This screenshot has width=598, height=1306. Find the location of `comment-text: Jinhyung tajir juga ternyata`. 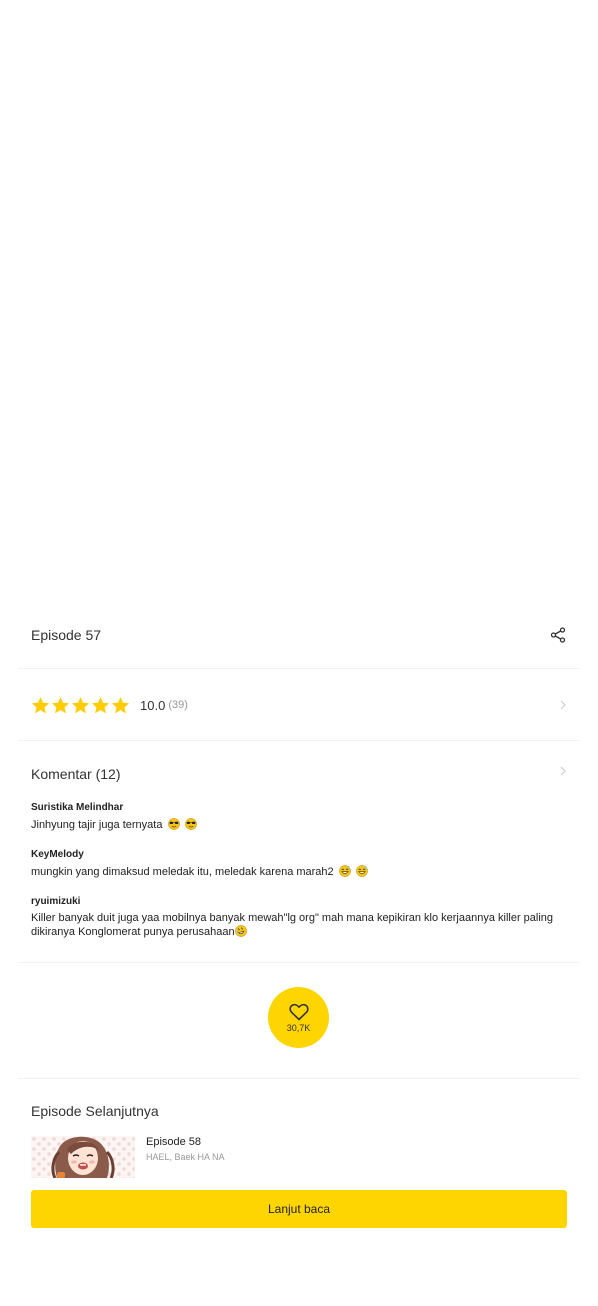

comment-text: Jinhyung tajir juga ternyata is located at coordinates (299, 825).